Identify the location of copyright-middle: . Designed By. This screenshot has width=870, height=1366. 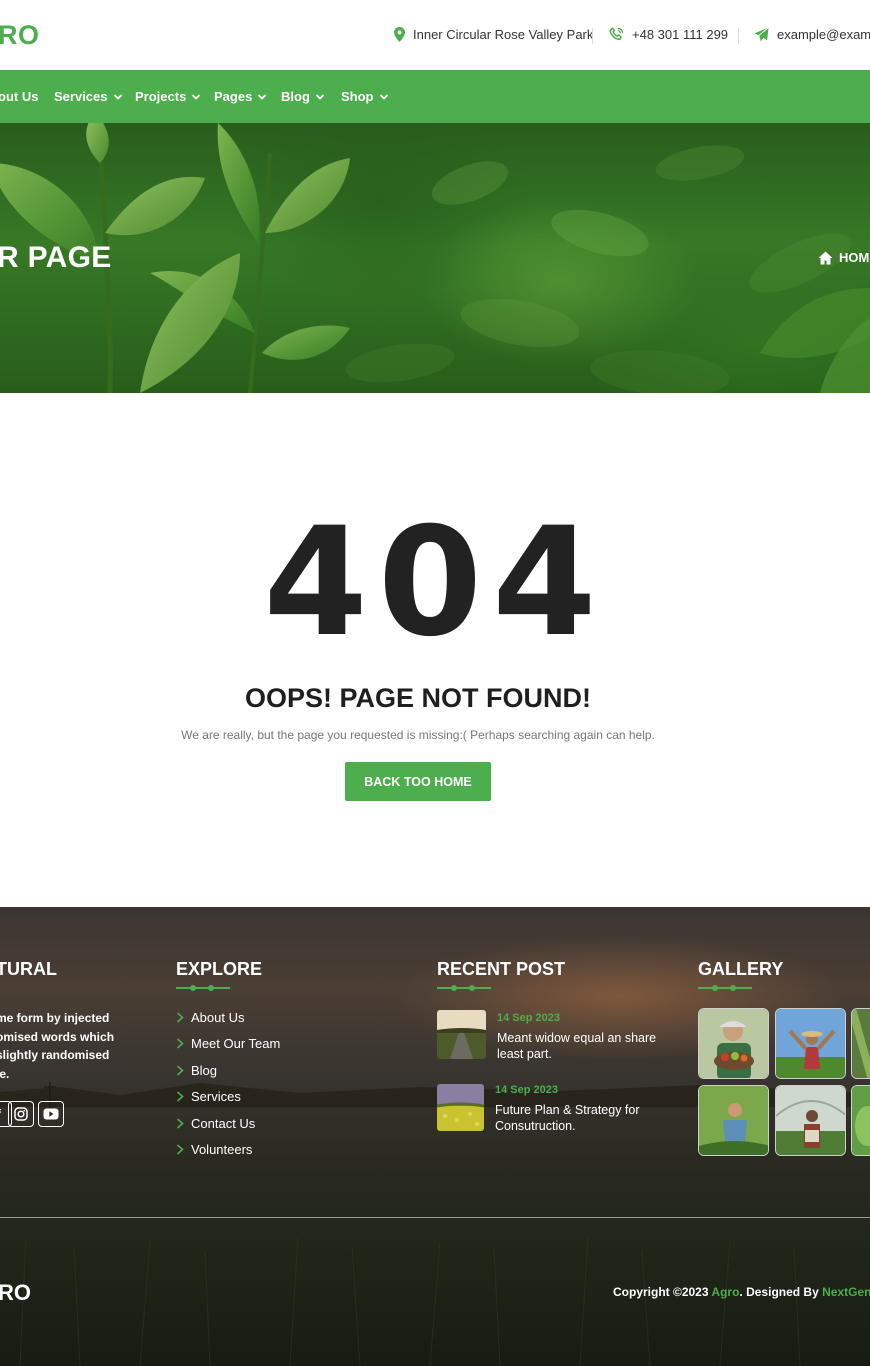
(781, 1292).